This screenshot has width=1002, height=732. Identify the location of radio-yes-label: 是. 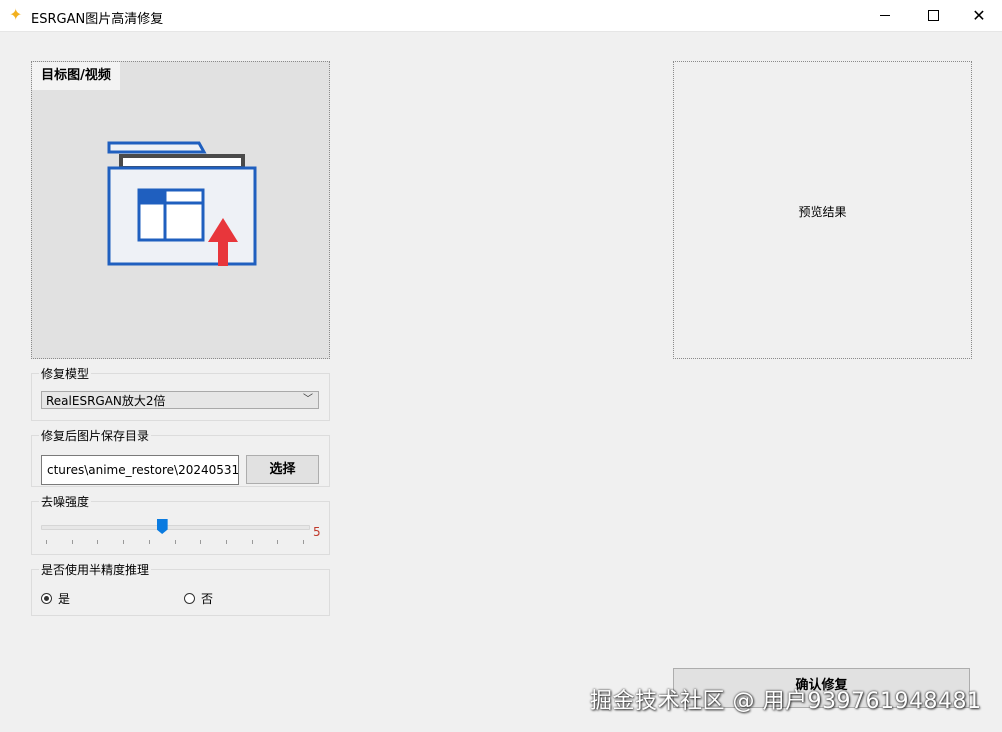
(64, 599).